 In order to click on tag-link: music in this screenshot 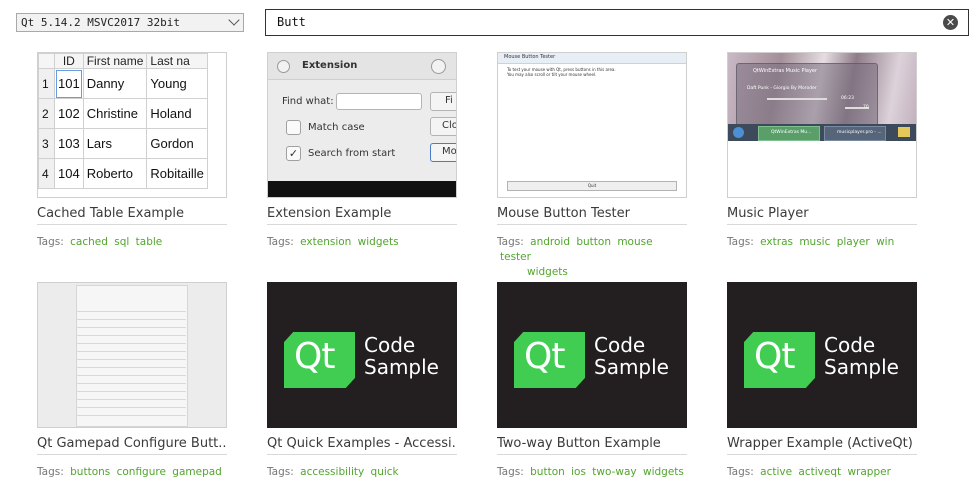, I will do `click(814, 242)`.